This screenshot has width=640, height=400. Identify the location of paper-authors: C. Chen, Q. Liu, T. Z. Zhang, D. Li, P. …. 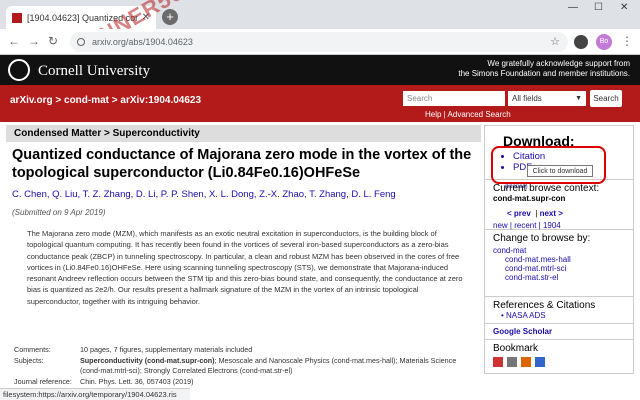
(247, 194).